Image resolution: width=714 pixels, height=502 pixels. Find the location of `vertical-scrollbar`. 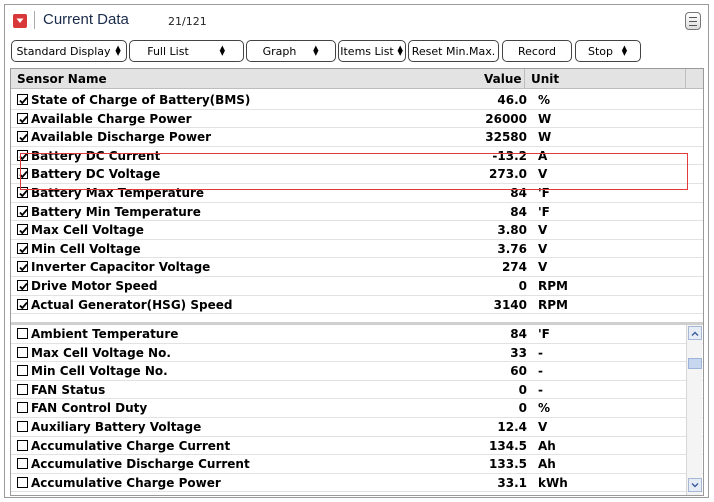

vertical-scrollbar is located at coordinates (694, 410).